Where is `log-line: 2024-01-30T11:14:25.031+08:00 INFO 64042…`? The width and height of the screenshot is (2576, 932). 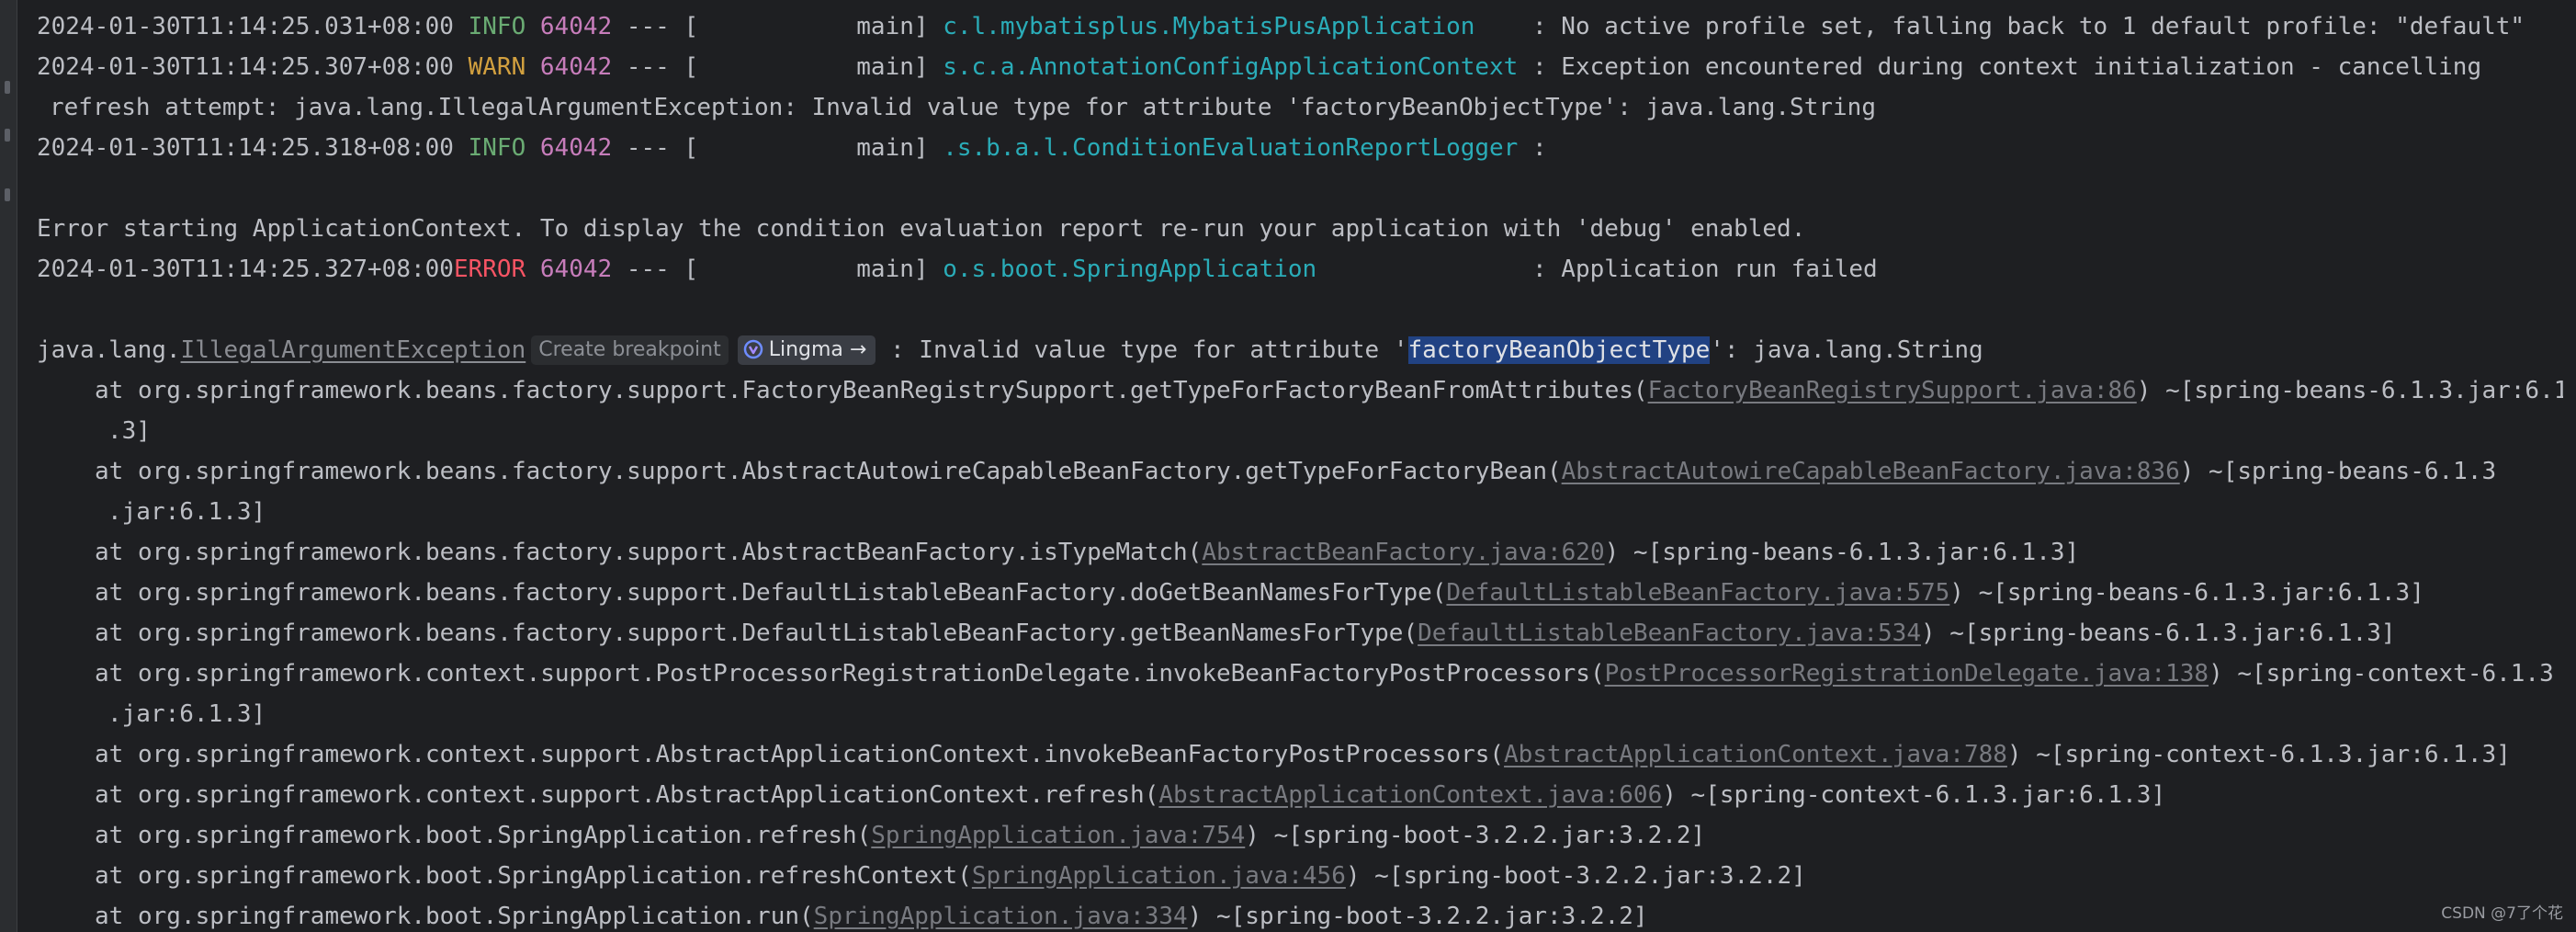
log-line: 2024-01-30T11:14:25.031+08:00 INFO 64042… is located at coordinates (1300, 26).